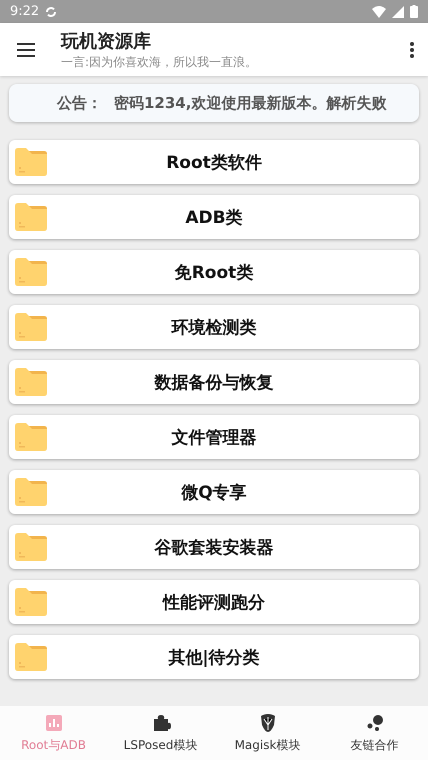 This screenshot has width=428, height=760. Describe the element at coordinates (160, 733) in the screenshot. I see `nav-tab: LSPosed模块` at that location.